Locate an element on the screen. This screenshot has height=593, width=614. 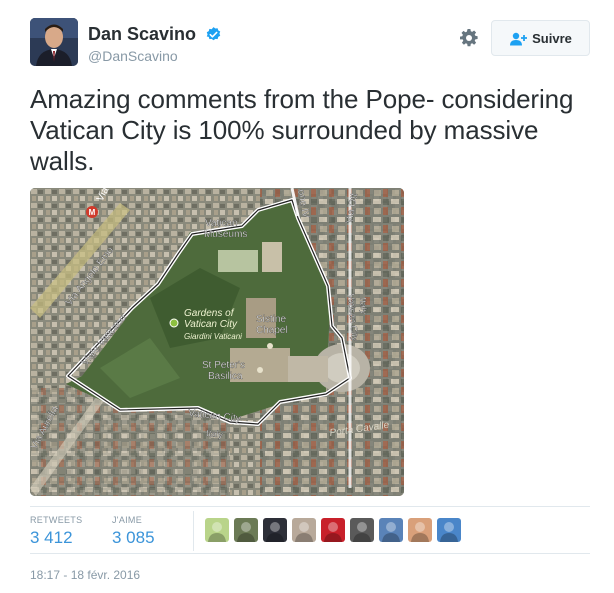
map-label-giardini: Giardini Vaticani is located at coordinates (213, 336).